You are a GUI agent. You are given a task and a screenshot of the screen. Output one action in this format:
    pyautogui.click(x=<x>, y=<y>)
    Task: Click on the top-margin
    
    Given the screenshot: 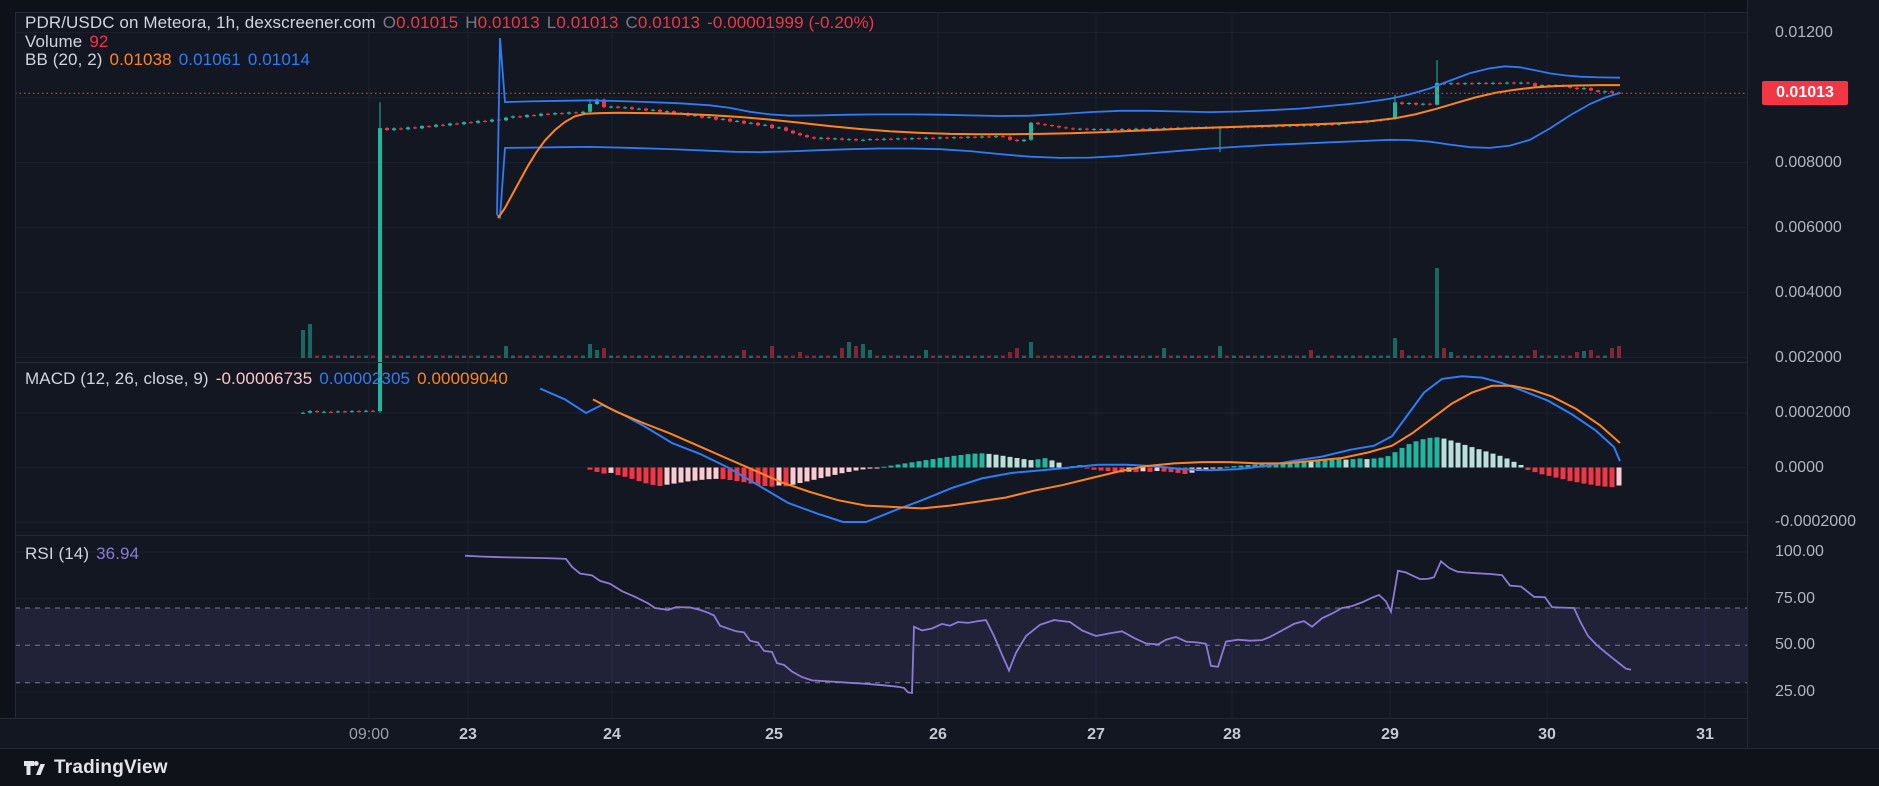 What is the action you would take?
    pyautogui.click(x=873, y=6)
    